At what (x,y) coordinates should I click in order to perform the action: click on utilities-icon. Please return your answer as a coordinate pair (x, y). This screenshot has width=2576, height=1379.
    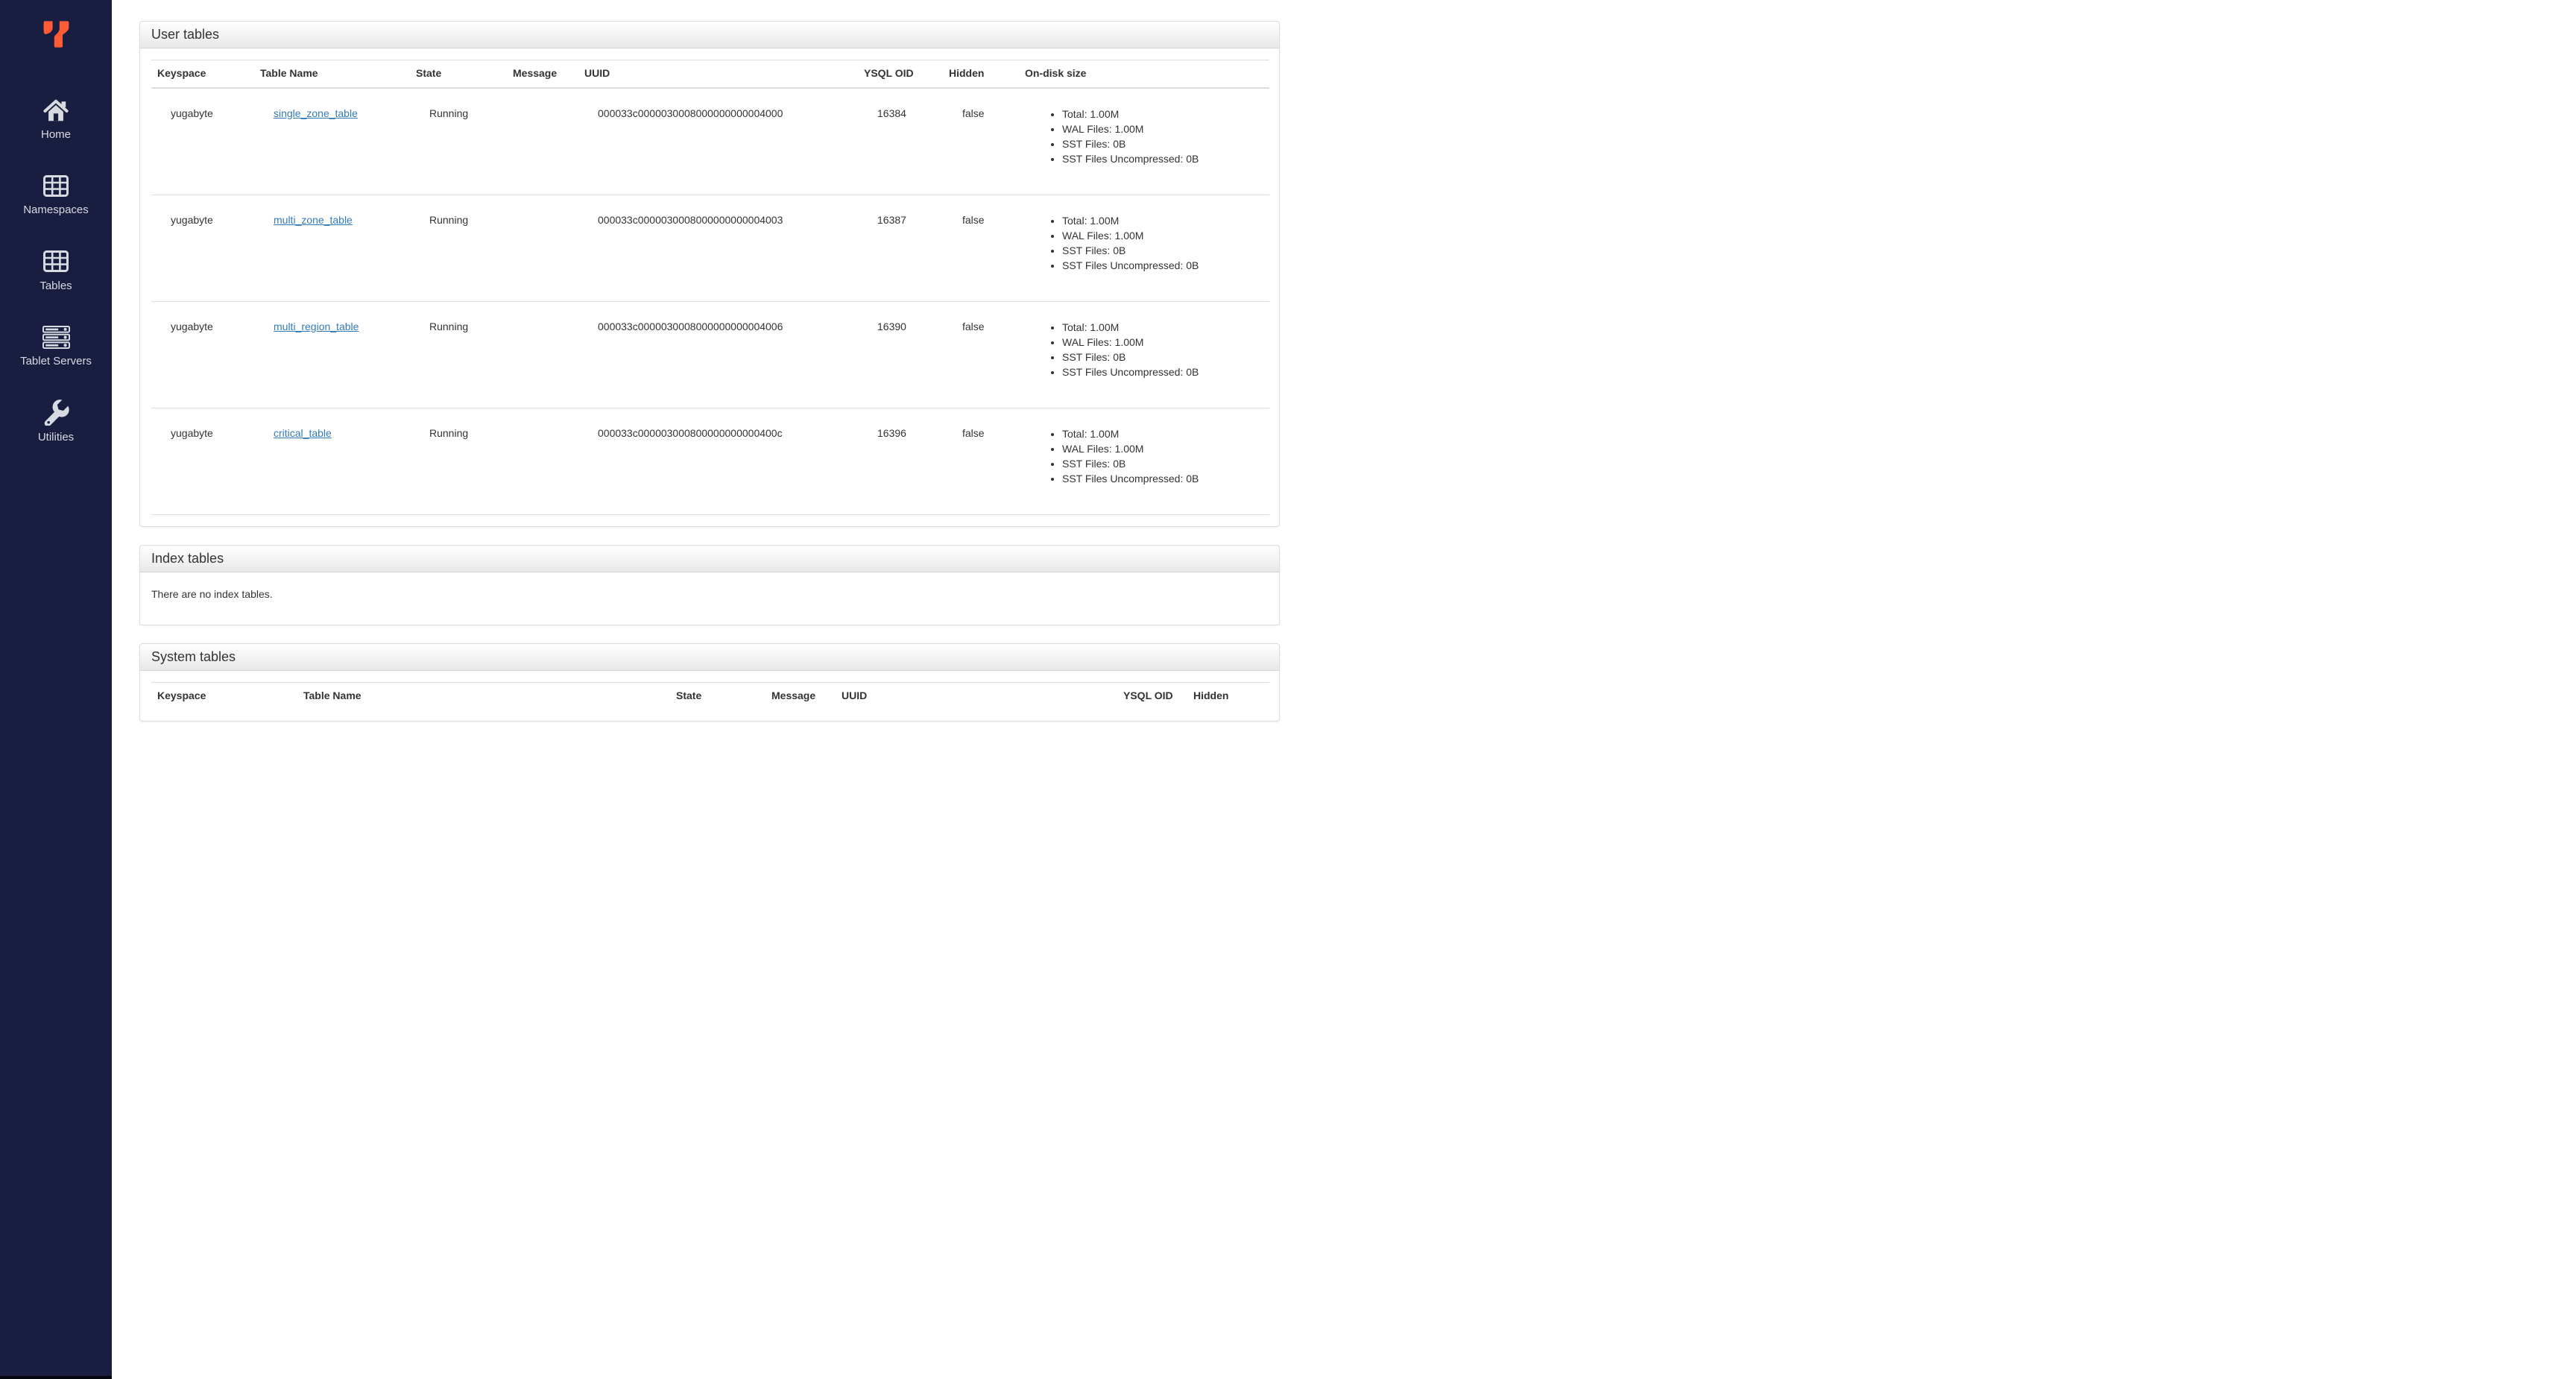
    Looking at the image, I should click on (56, 413).